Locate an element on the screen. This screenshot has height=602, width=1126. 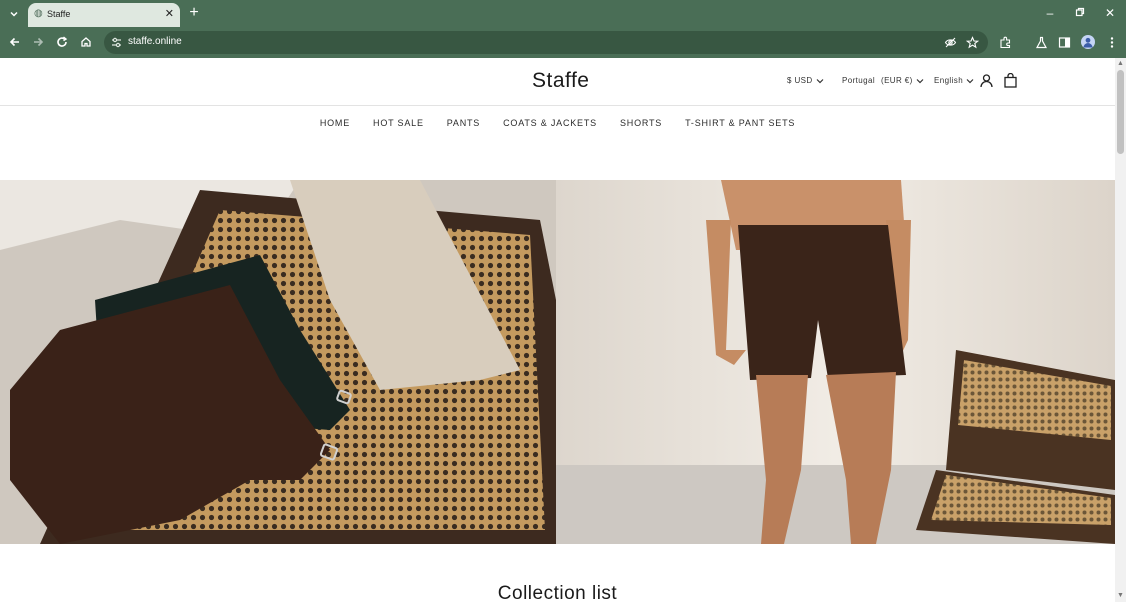
close-window-icon: ✕ is located at coordinates (1110, 13).